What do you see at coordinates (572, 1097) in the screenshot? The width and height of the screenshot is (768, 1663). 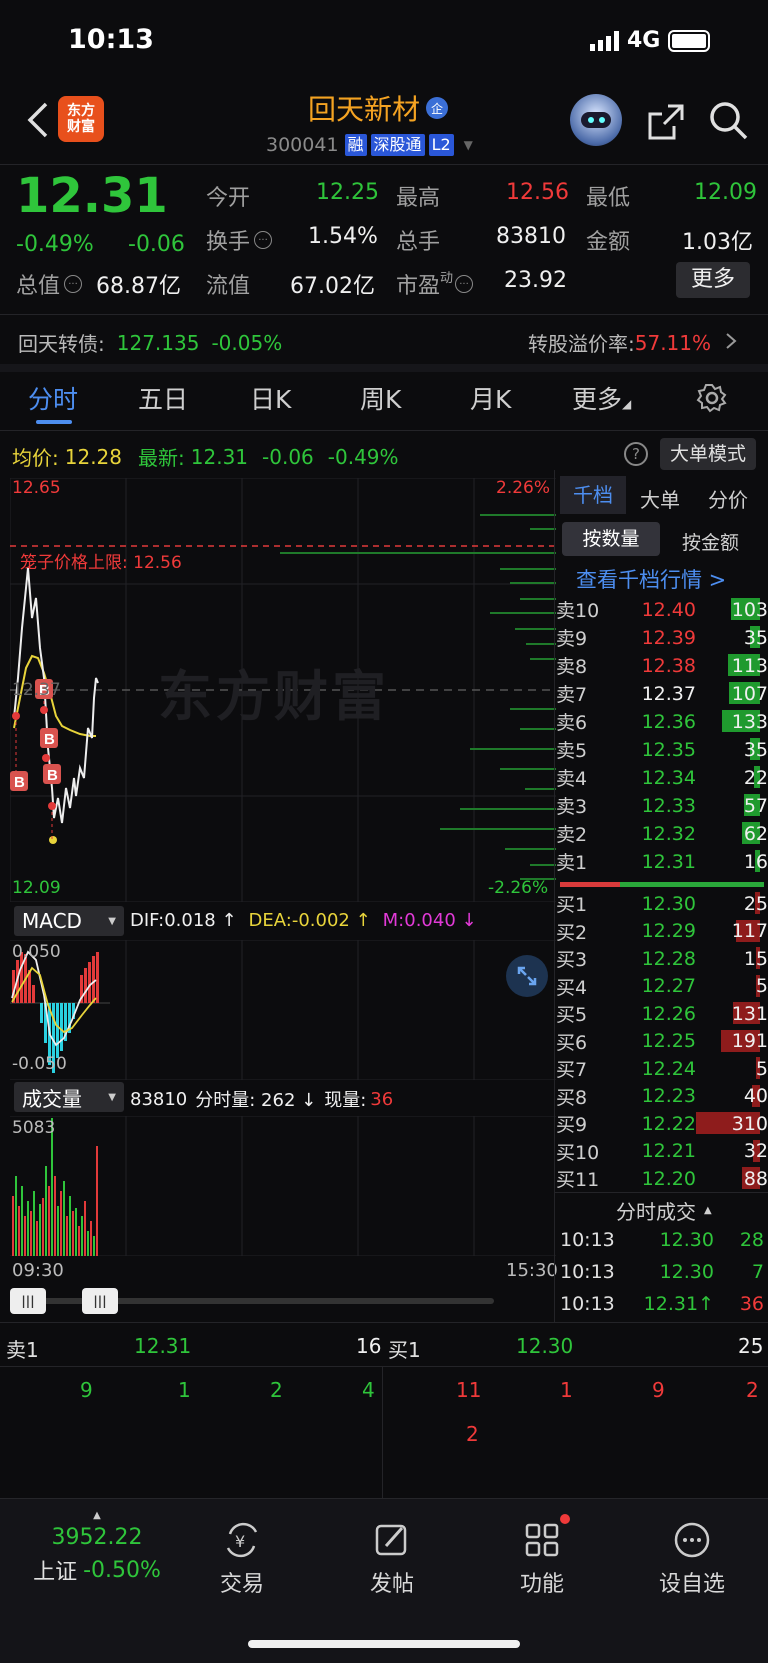 I see `bid-level-label: 买8` at bounding box center [572, 1097].